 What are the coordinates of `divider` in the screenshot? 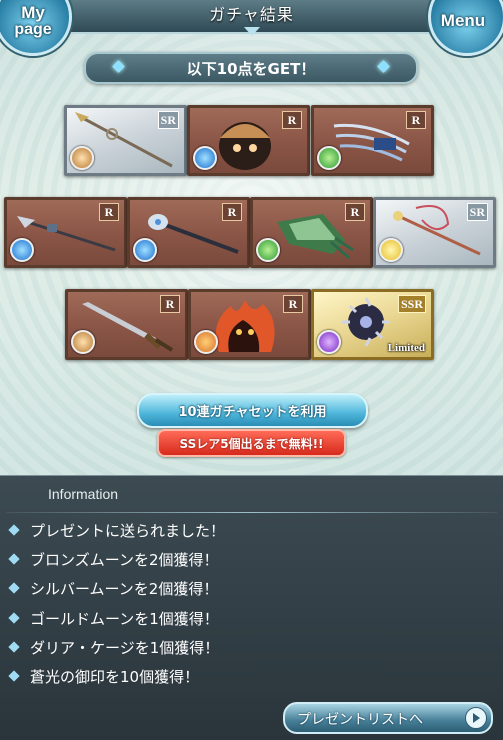 It's located at (251, 512).